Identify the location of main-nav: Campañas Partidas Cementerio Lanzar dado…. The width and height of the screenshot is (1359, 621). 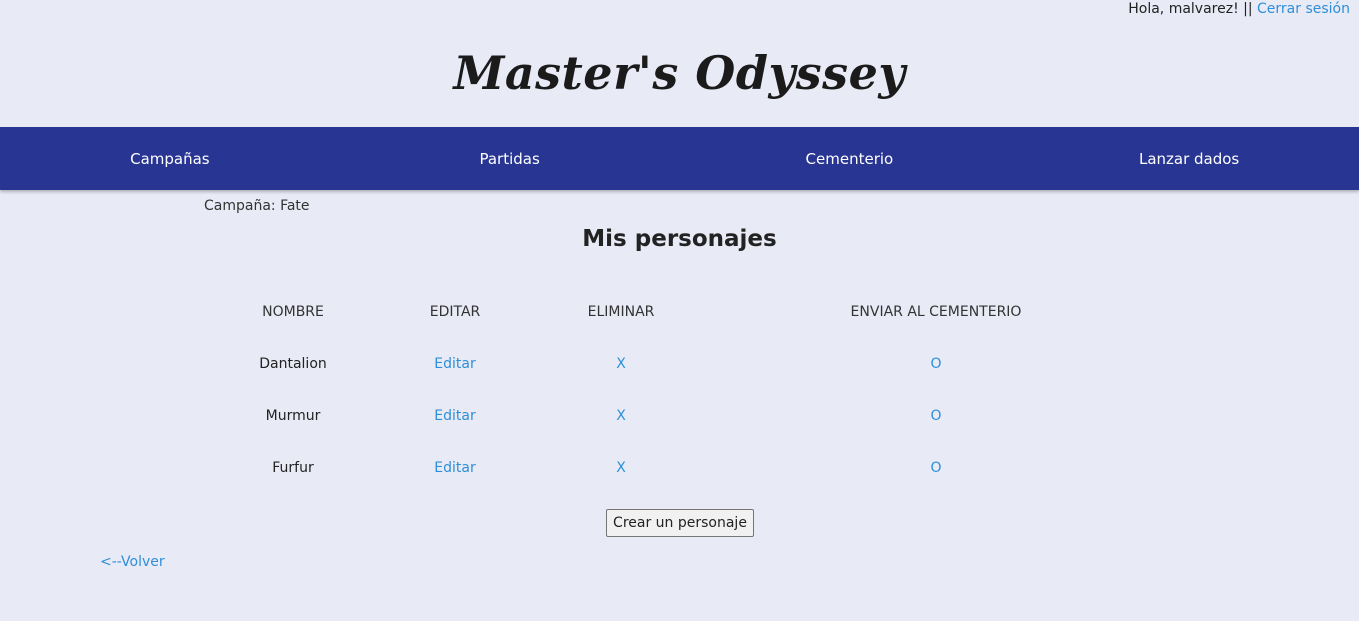
(679, 158).